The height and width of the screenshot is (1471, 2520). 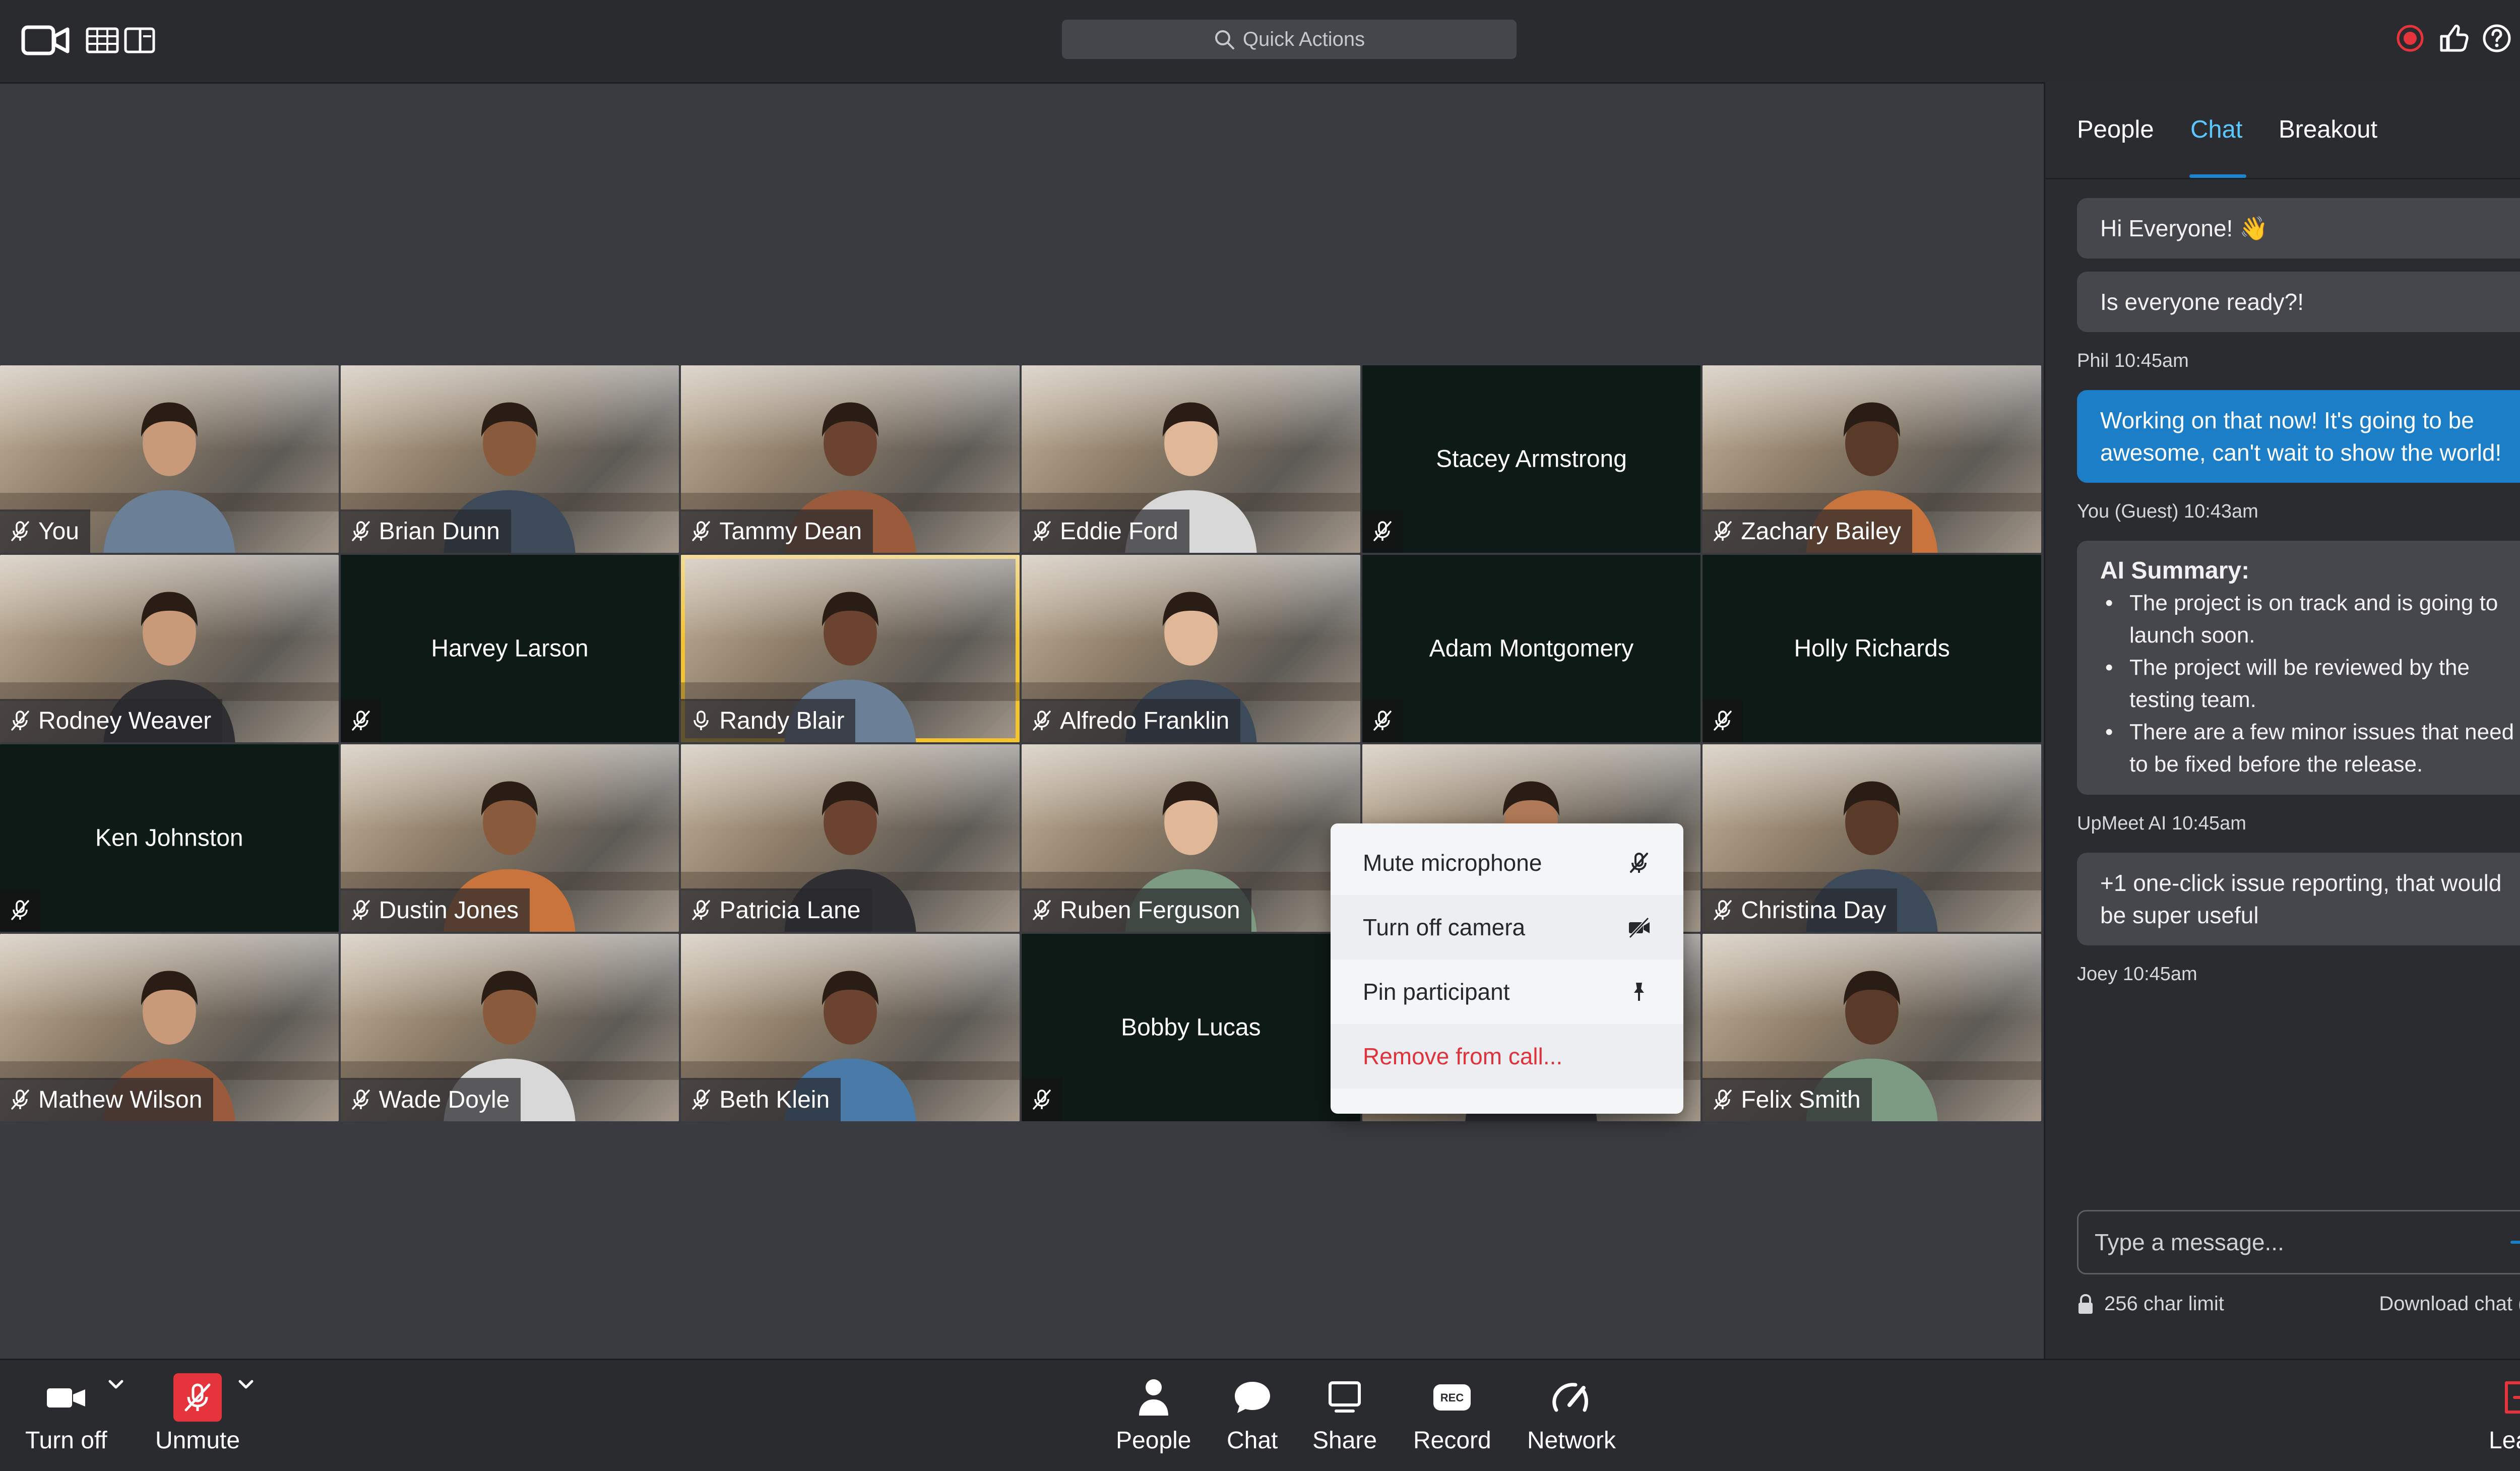 What do you see at coordinates (1191, 838) in the screenshot?
I see `participant-tile: Ruben Ferguson` at bounding box center [1191, 838].